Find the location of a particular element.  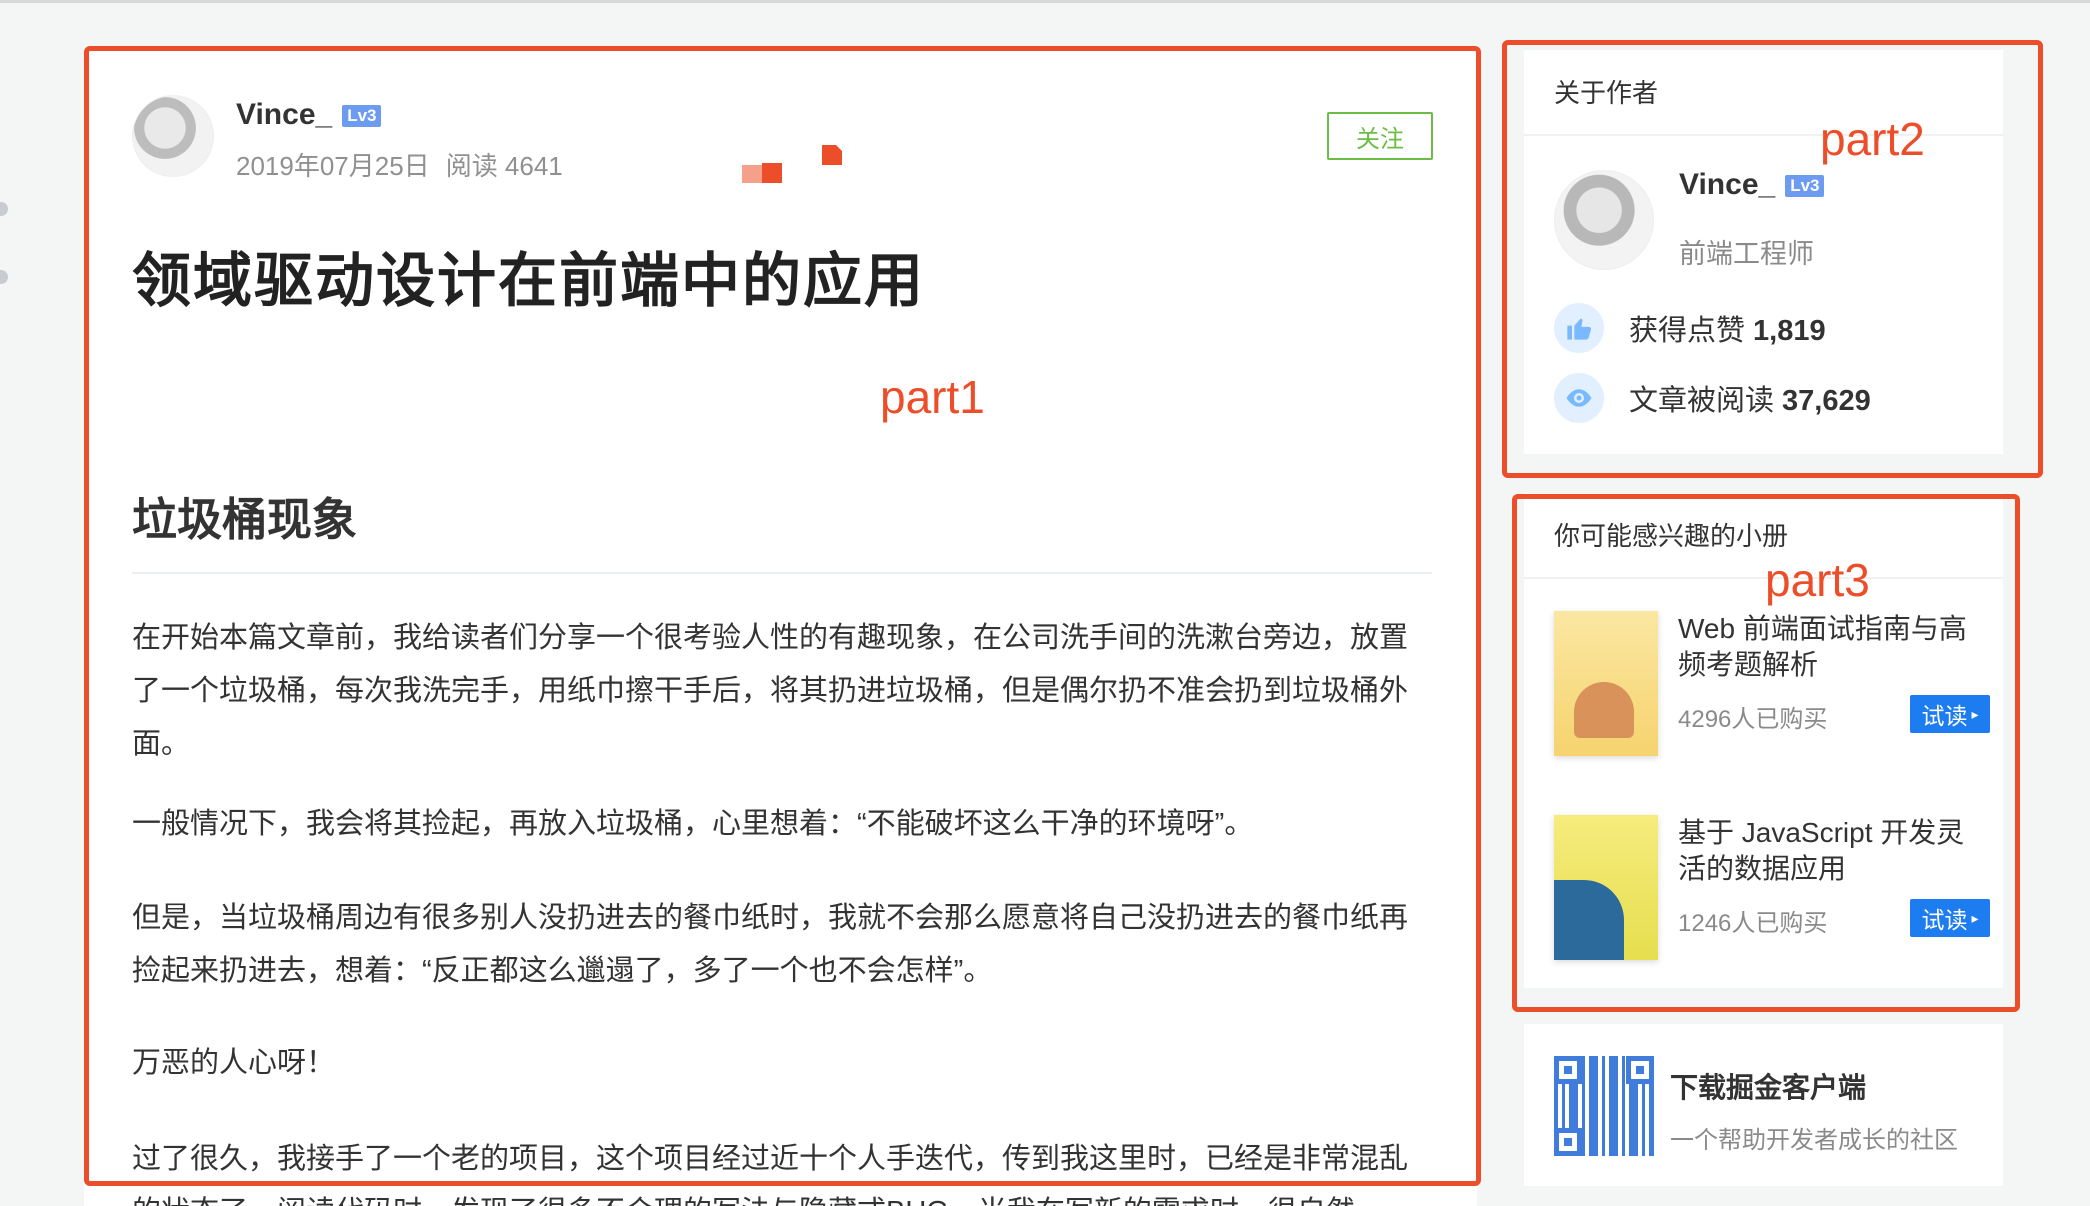

follow-button: 关注 is located at coordinates (1380, 136).